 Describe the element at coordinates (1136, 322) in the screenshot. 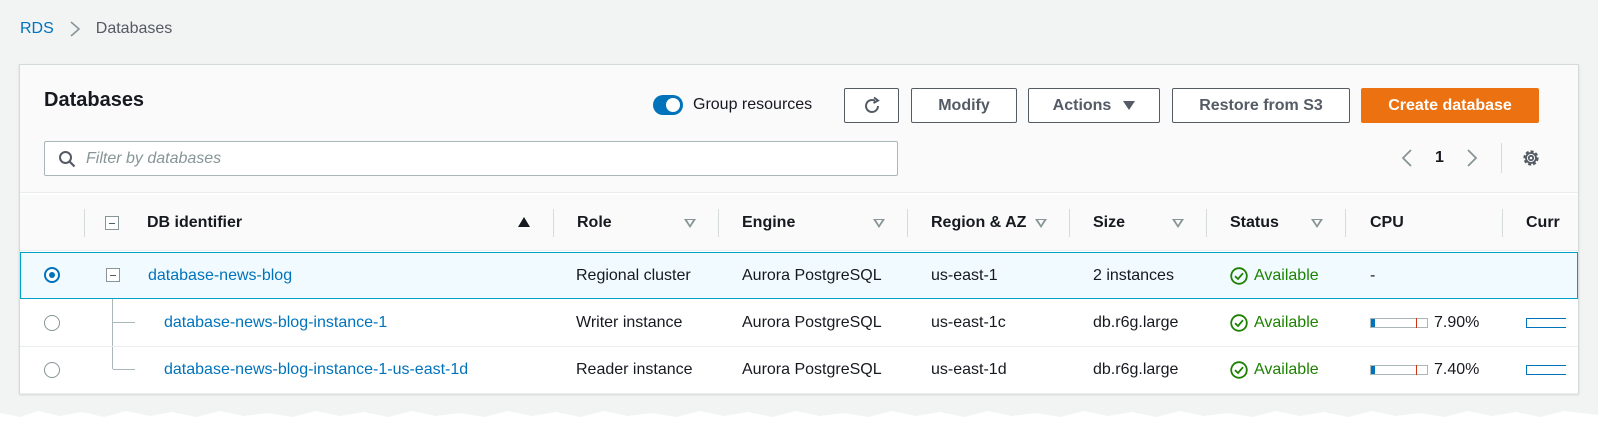

I see `size-cell: db.r6g.large` at that location.